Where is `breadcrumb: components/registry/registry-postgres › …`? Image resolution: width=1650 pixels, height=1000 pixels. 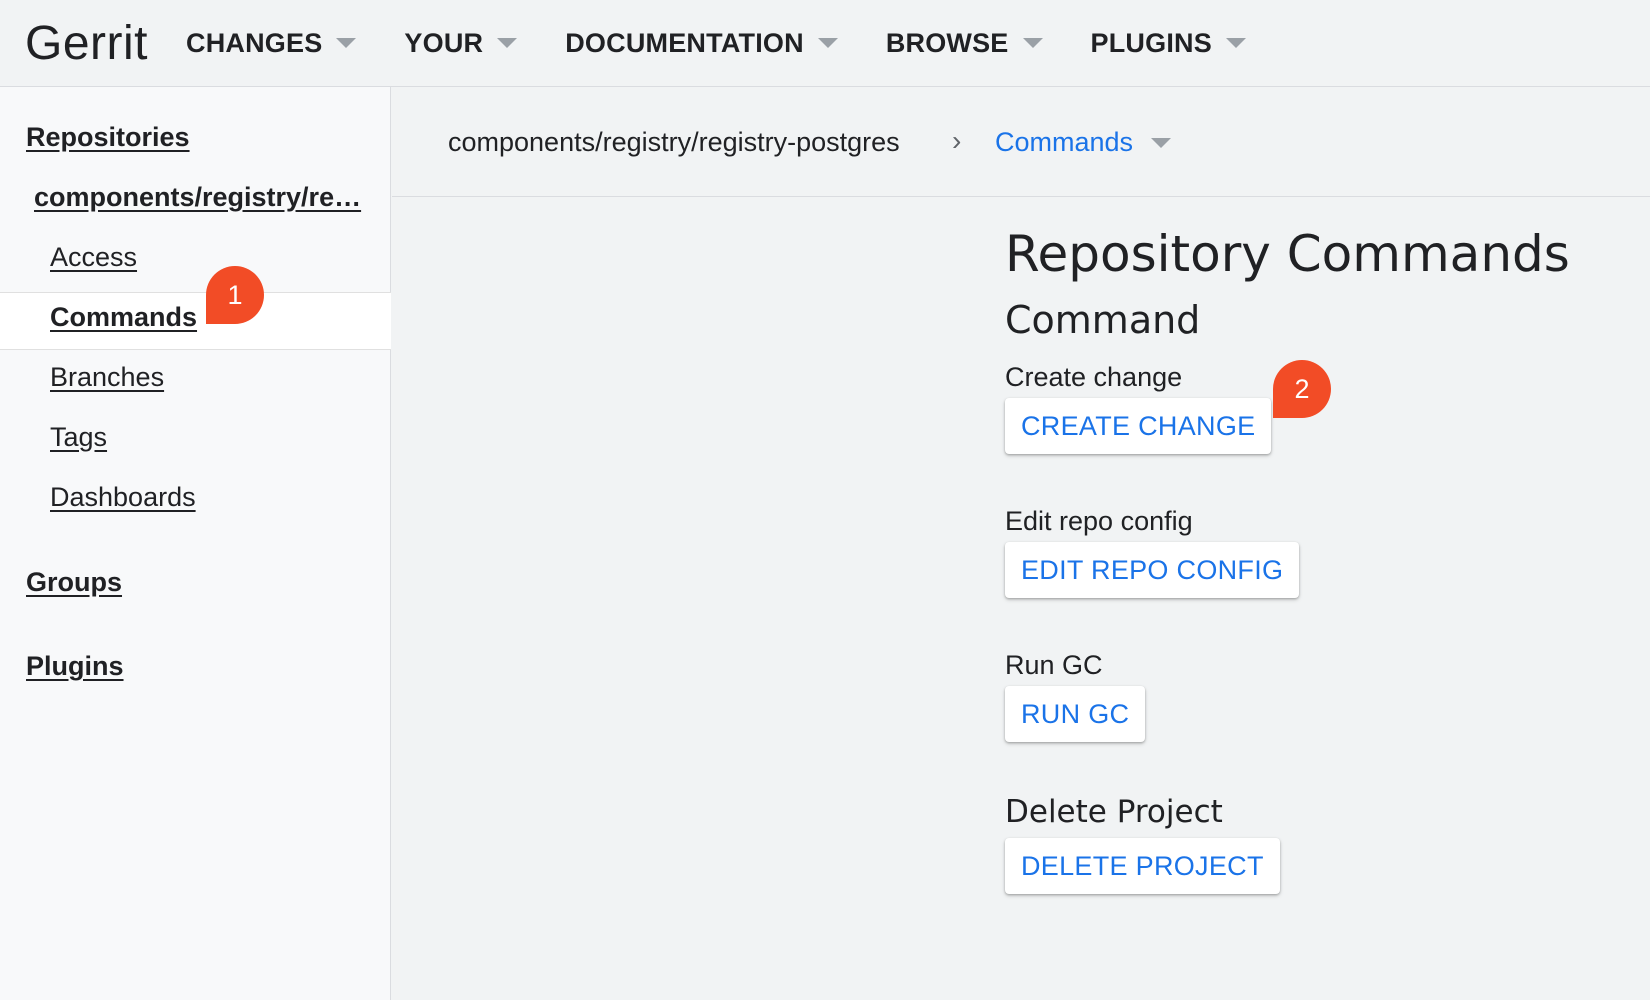 breadcrumb: components/registry/registry-postgres › … is located at coordinates (1021, 142).